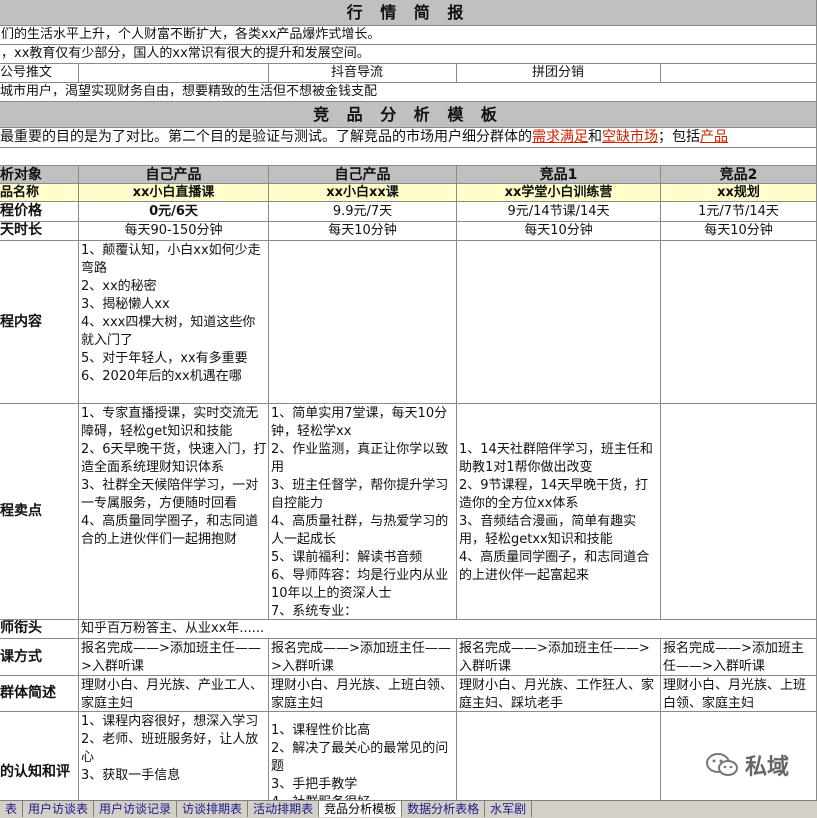  Describe the element at coordinates (739, 657) in the screenshot. I see `cell-method-c4: 报名完成——>添加班主任——>入群听课` at that location.